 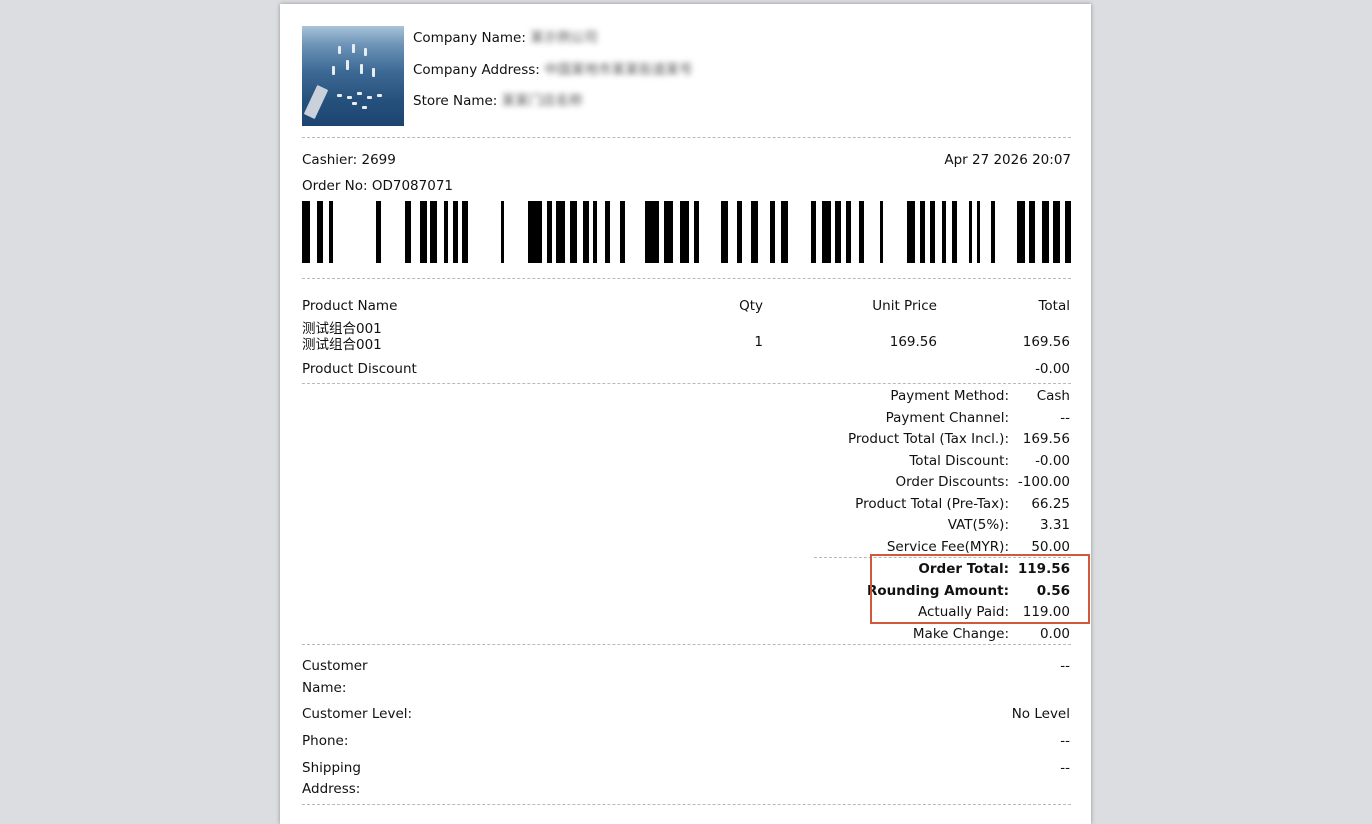 I want to click on store-name-row: Store Name: 某某门店名称, so click(x=498, y=101).